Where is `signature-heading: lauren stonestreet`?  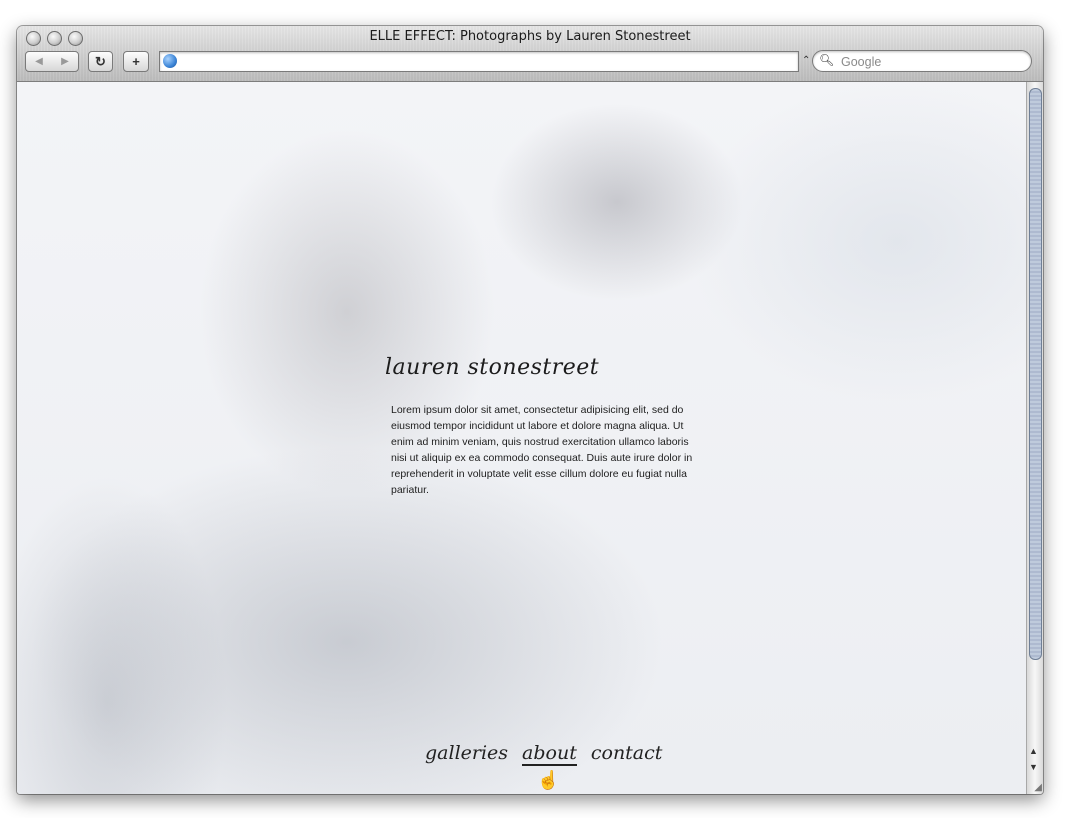 signature-heading: lauren stonestreet is located at coordinates (492, 367).